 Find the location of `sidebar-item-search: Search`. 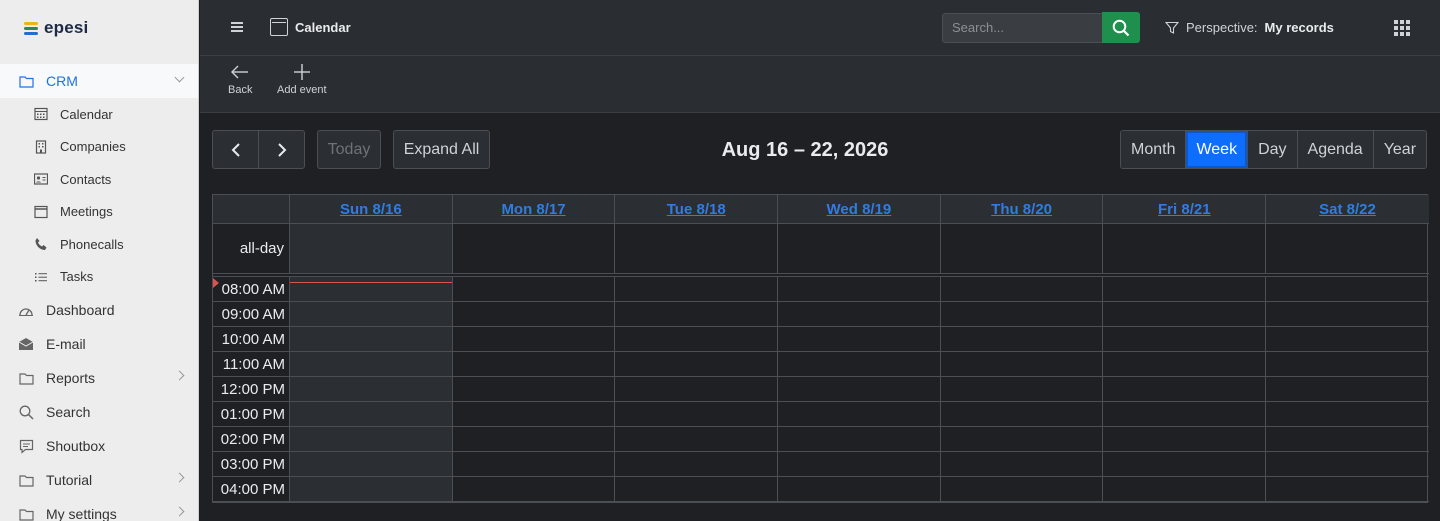

sidebar-item-search: Search is located at coordinates (99, 412).